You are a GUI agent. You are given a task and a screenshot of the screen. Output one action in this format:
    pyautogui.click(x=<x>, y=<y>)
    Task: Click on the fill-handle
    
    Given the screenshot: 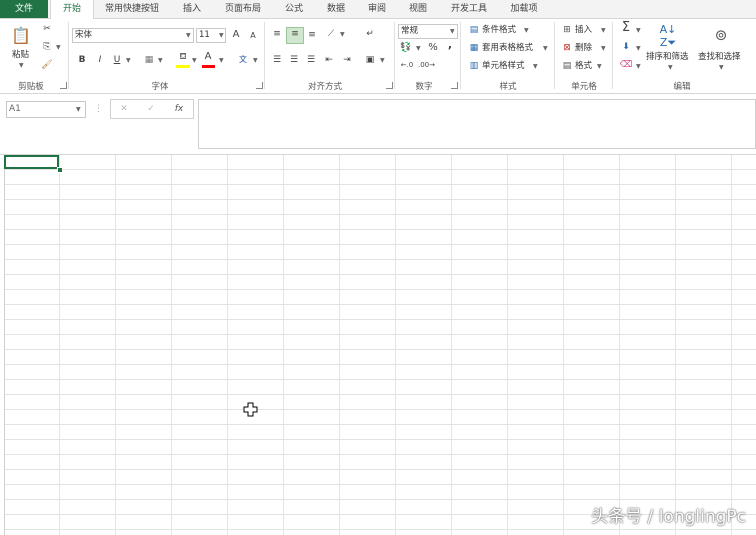 What is the action you would take?
    pyautogui.click(x=60, y=170)
    